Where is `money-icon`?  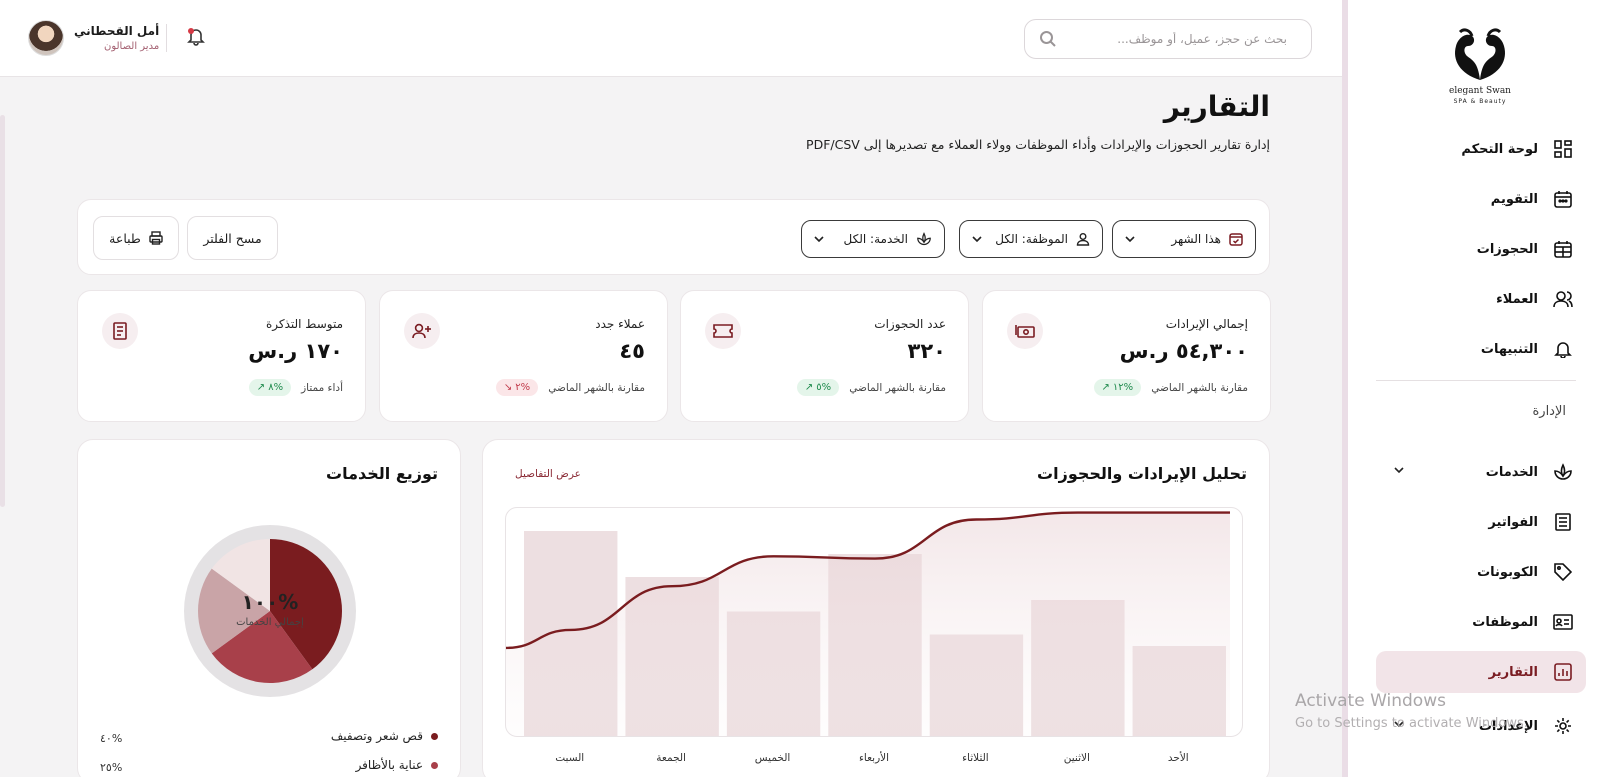 money-icon is located at coordinates (1025, 331).